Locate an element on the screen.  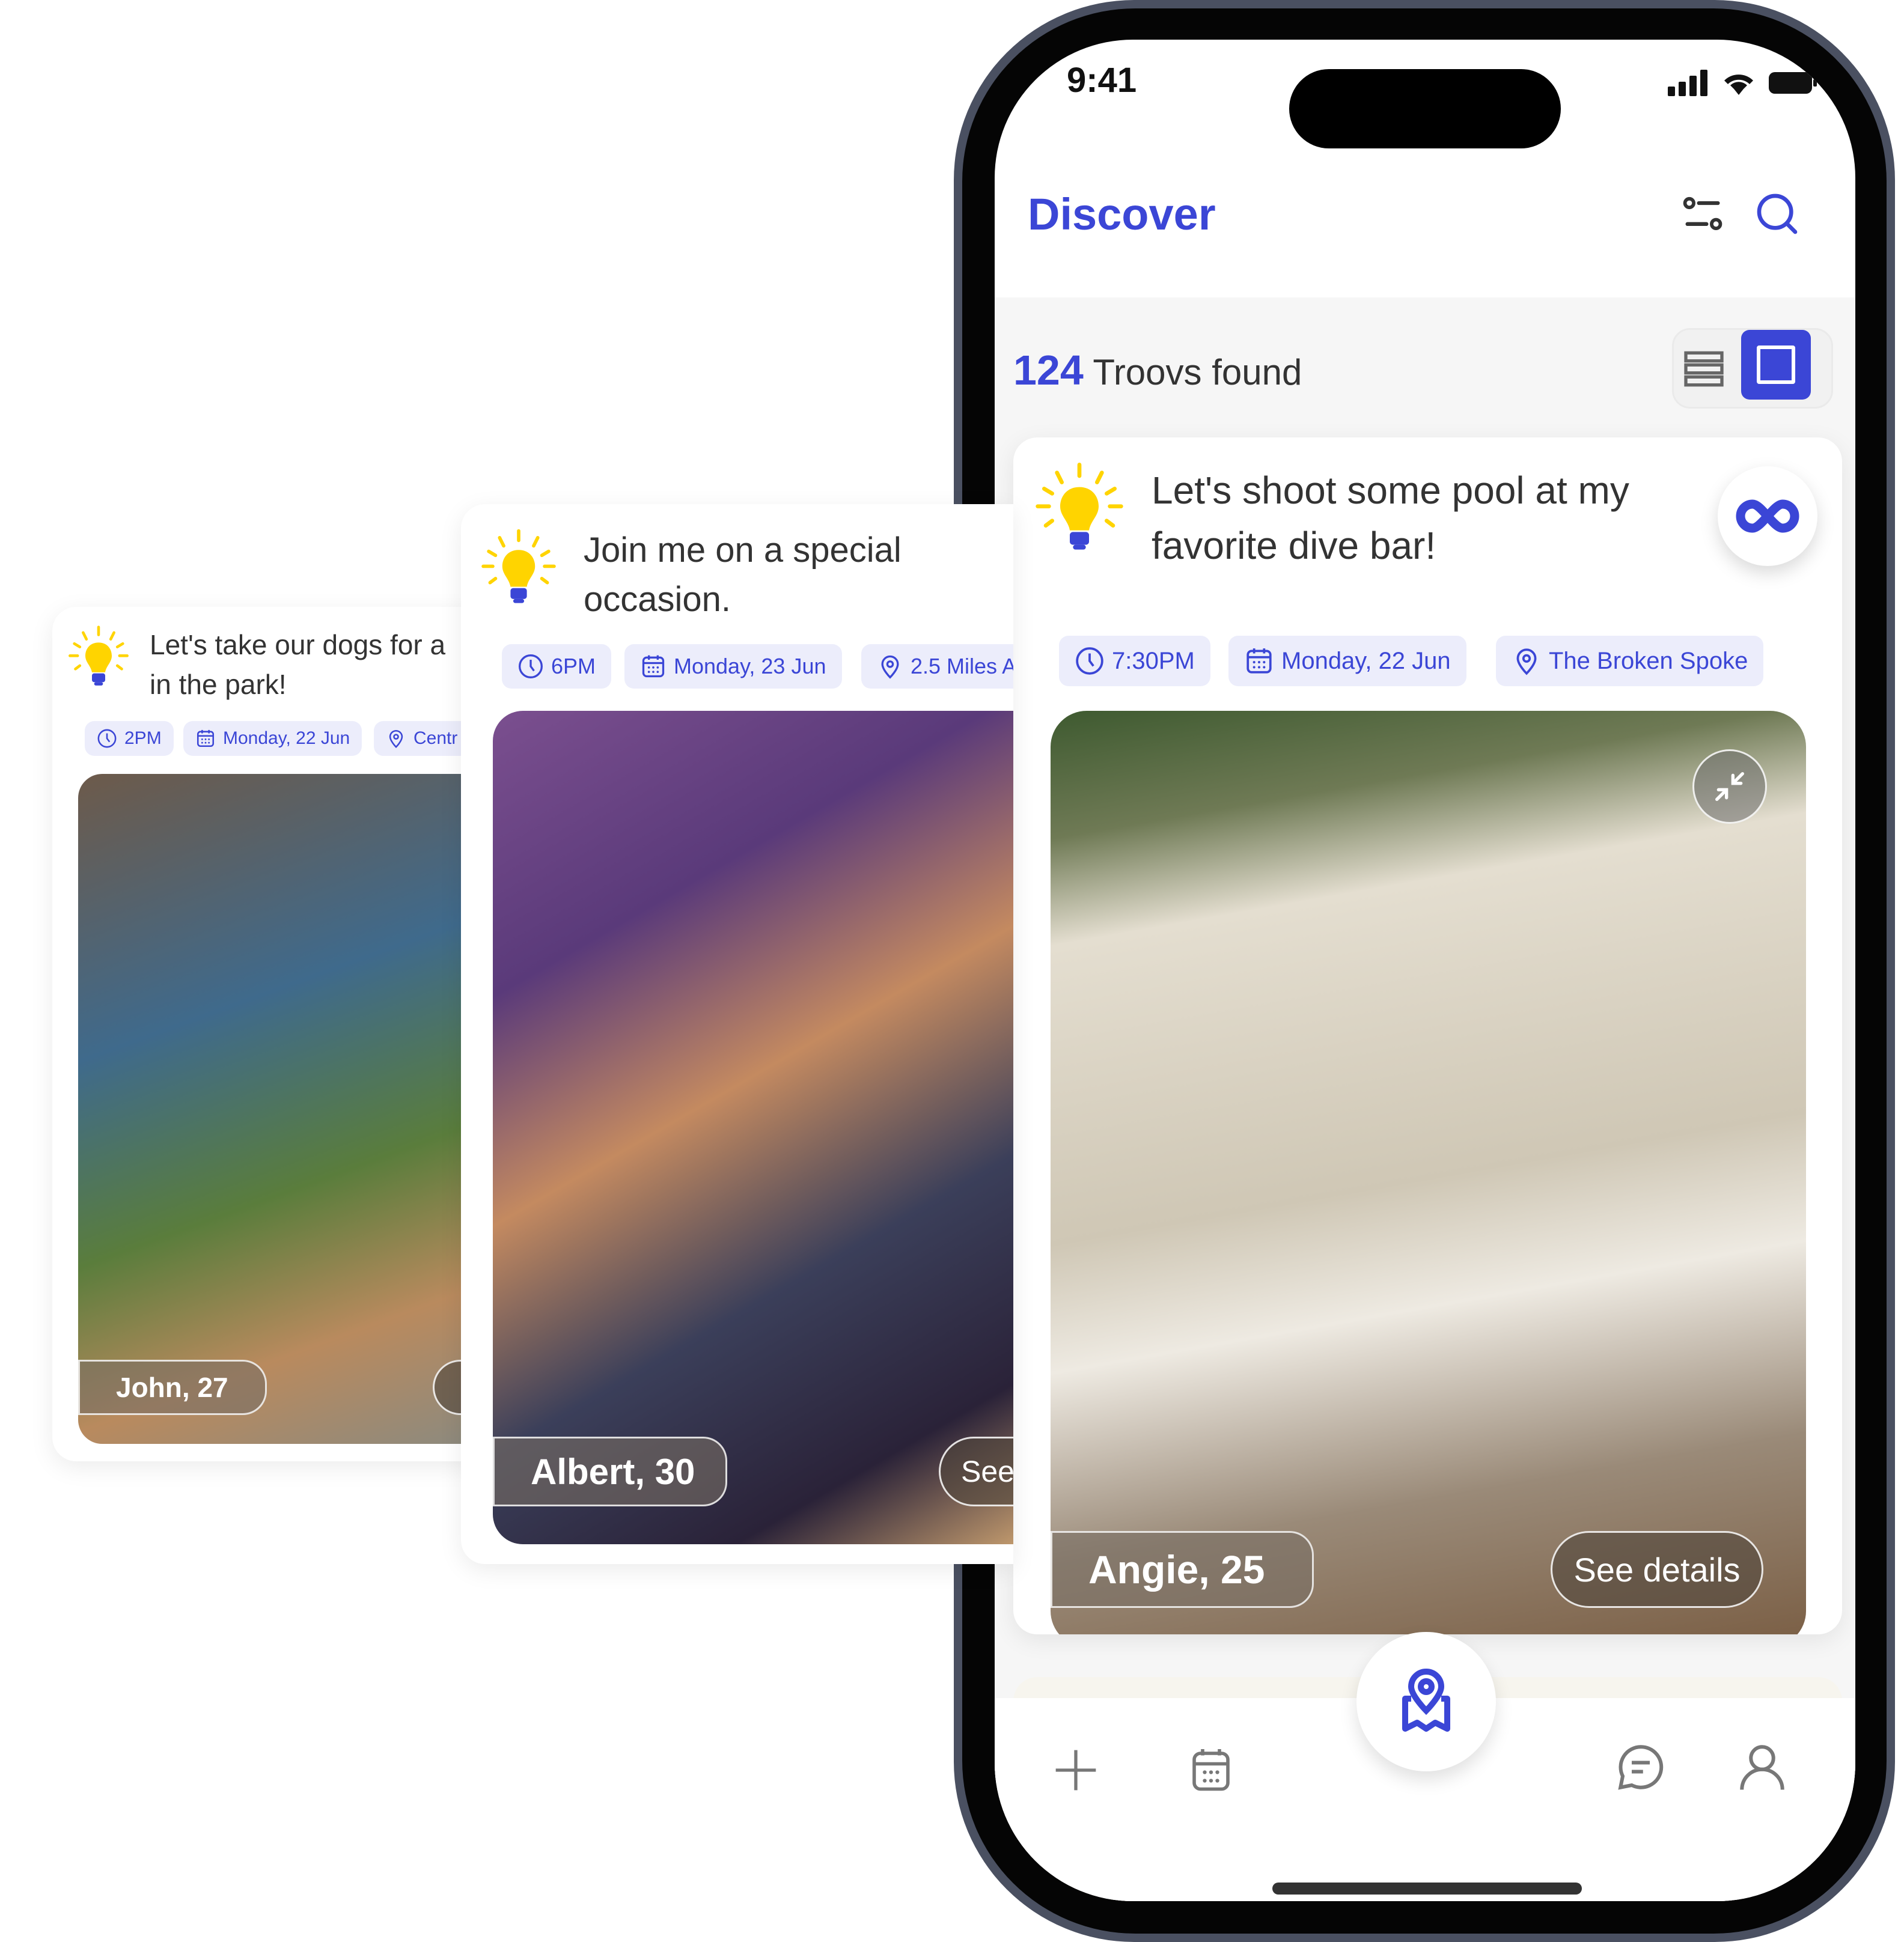
results-count: 124 Troovs found is located at coordinates (1157, 370).